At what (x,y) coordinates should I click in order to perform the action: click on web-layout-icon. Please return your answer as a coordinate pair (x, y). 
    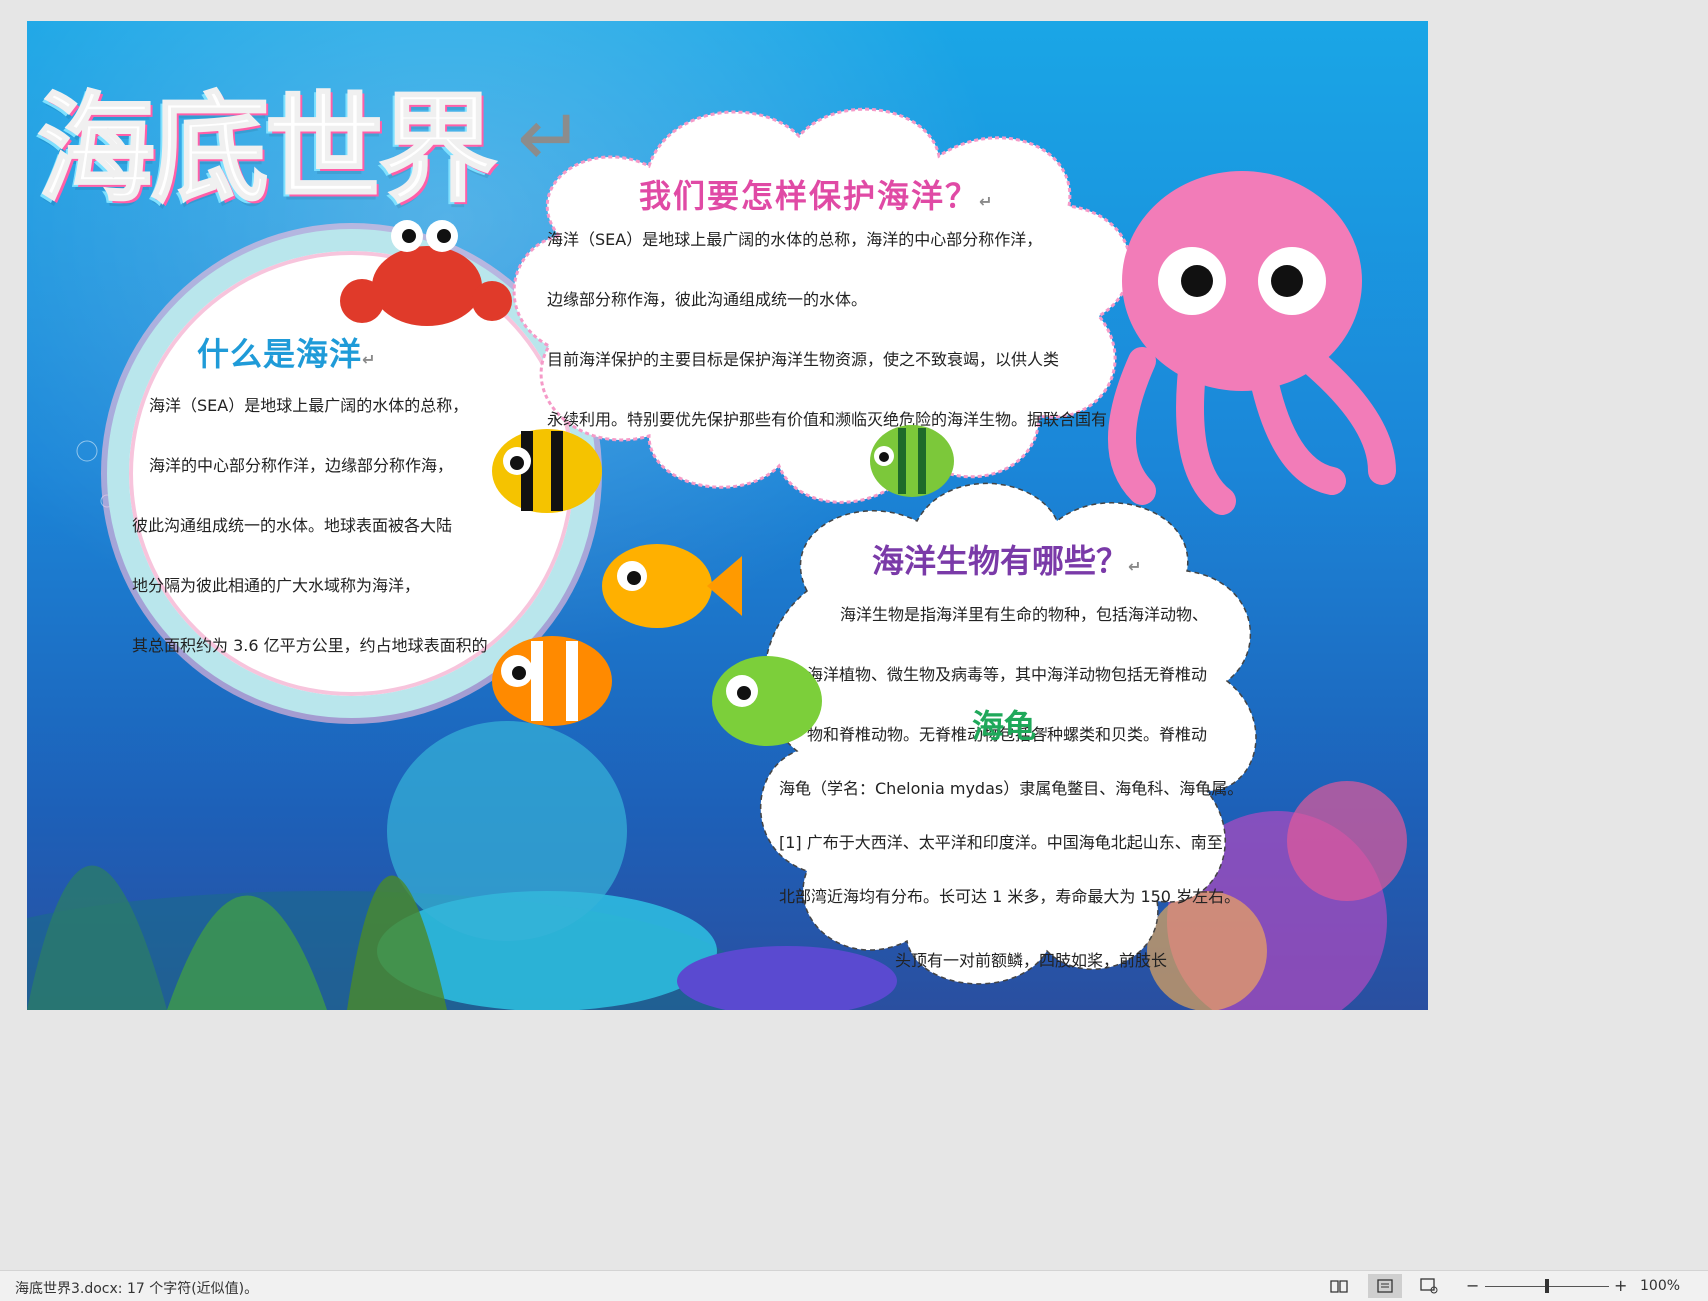
    Looking at the image, I should click on (1429, 1286).